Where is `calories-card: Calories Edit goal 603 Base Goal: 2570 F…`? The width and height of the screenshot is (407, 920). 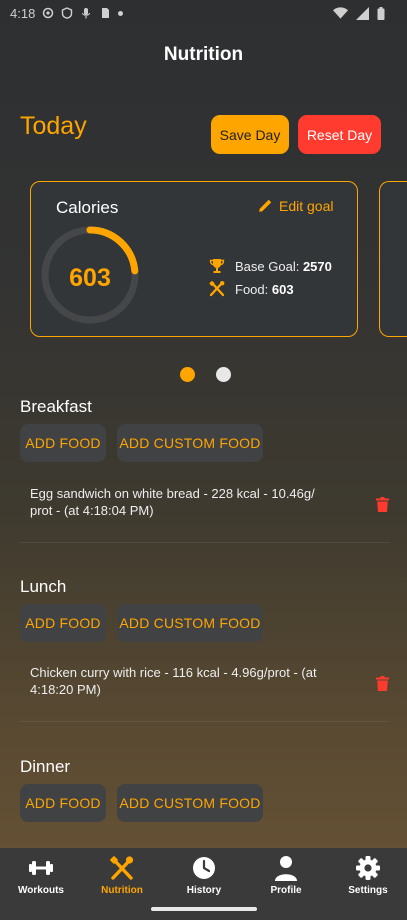 calories-card: Calories Edit goal 603 Base Goal: 2570 F… is located at coordinates (194, 259).